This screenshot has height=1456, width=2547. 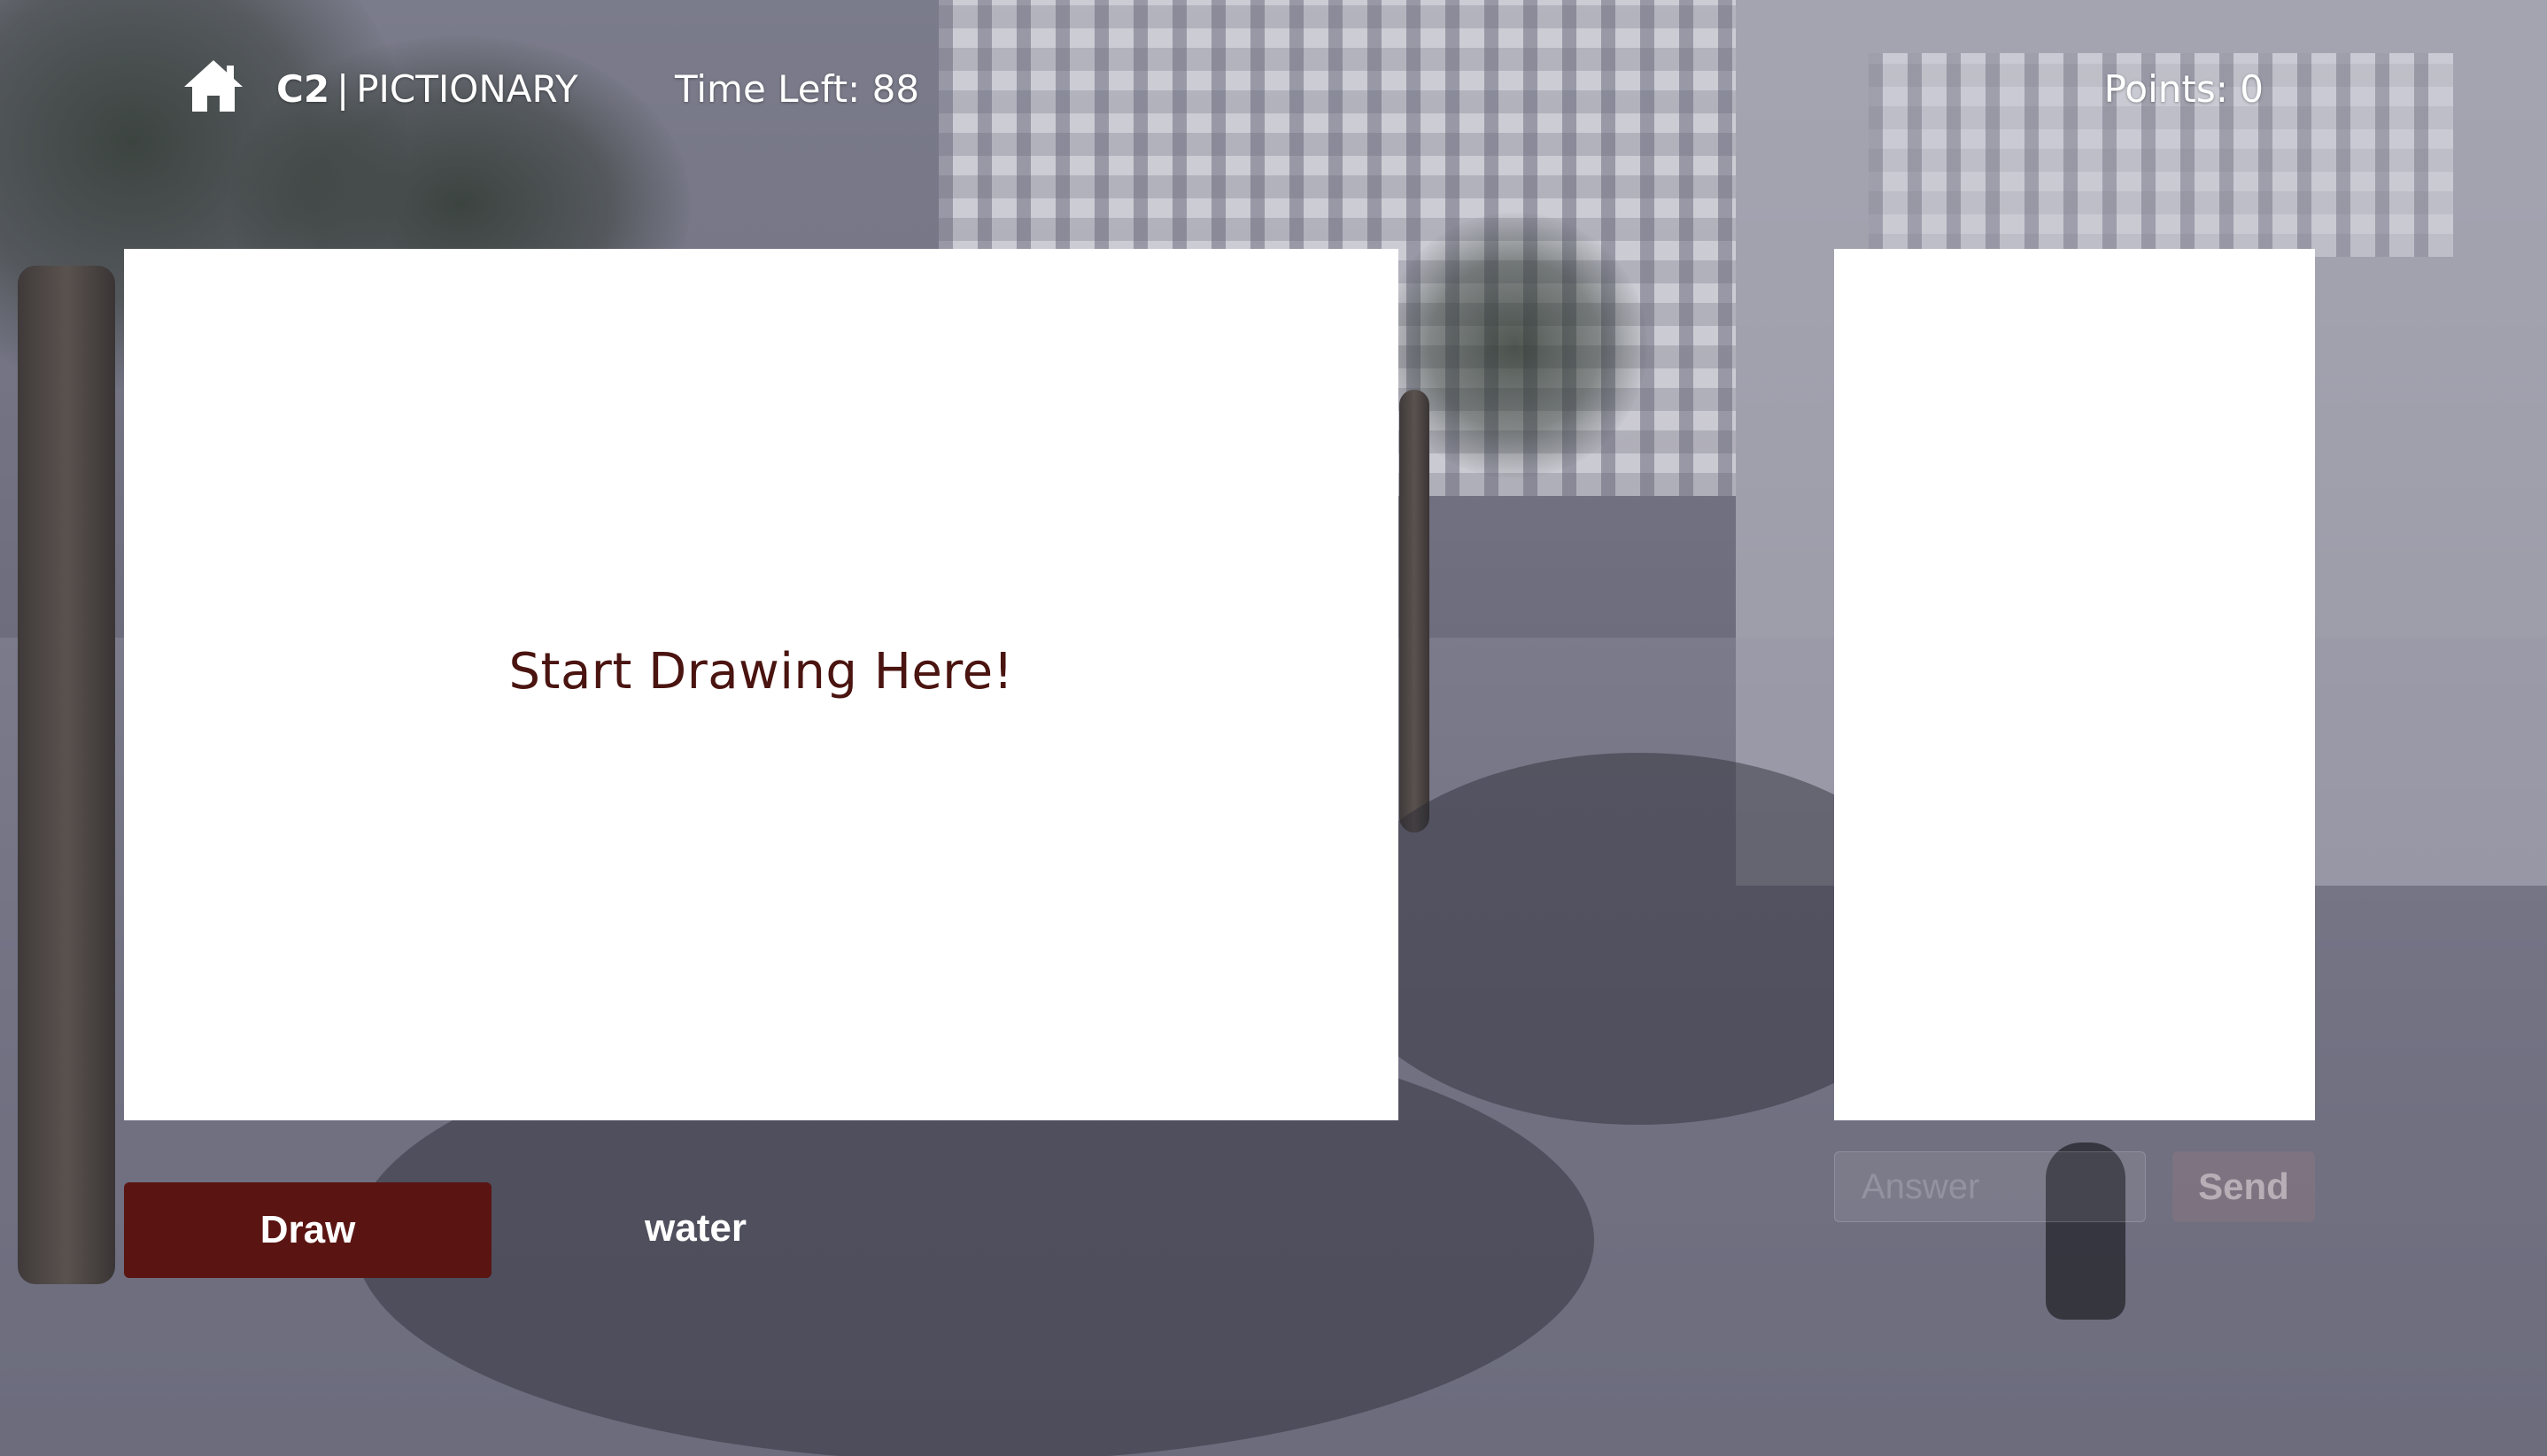 I want to click on points-value: 0, so click(x=2252, y=89).